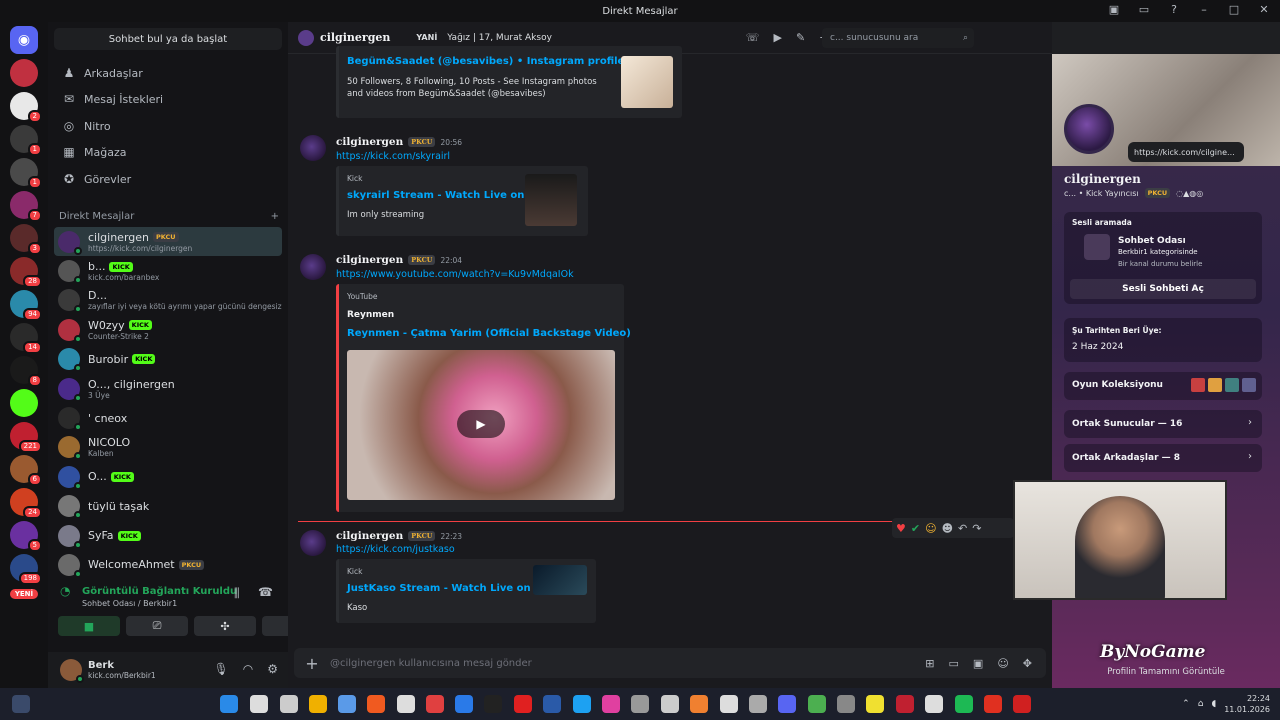 The height and width of the screenshot is (720, 1280). Describe the element at coordinates (168, 329) in the screenshot. I see `dm-item: W0zyy KICK Counter-Strike 2` at that location.